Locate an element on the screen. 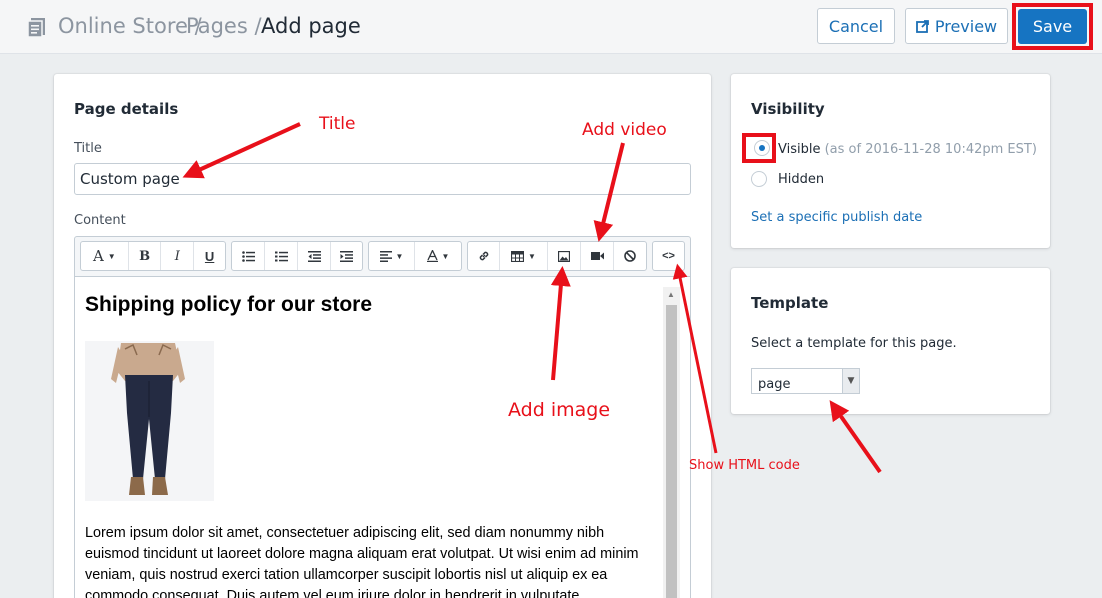 Image resolution: width=1102 pixels, height=598 pixels. arrow-to-html-button is located at coordinates (695, 358).